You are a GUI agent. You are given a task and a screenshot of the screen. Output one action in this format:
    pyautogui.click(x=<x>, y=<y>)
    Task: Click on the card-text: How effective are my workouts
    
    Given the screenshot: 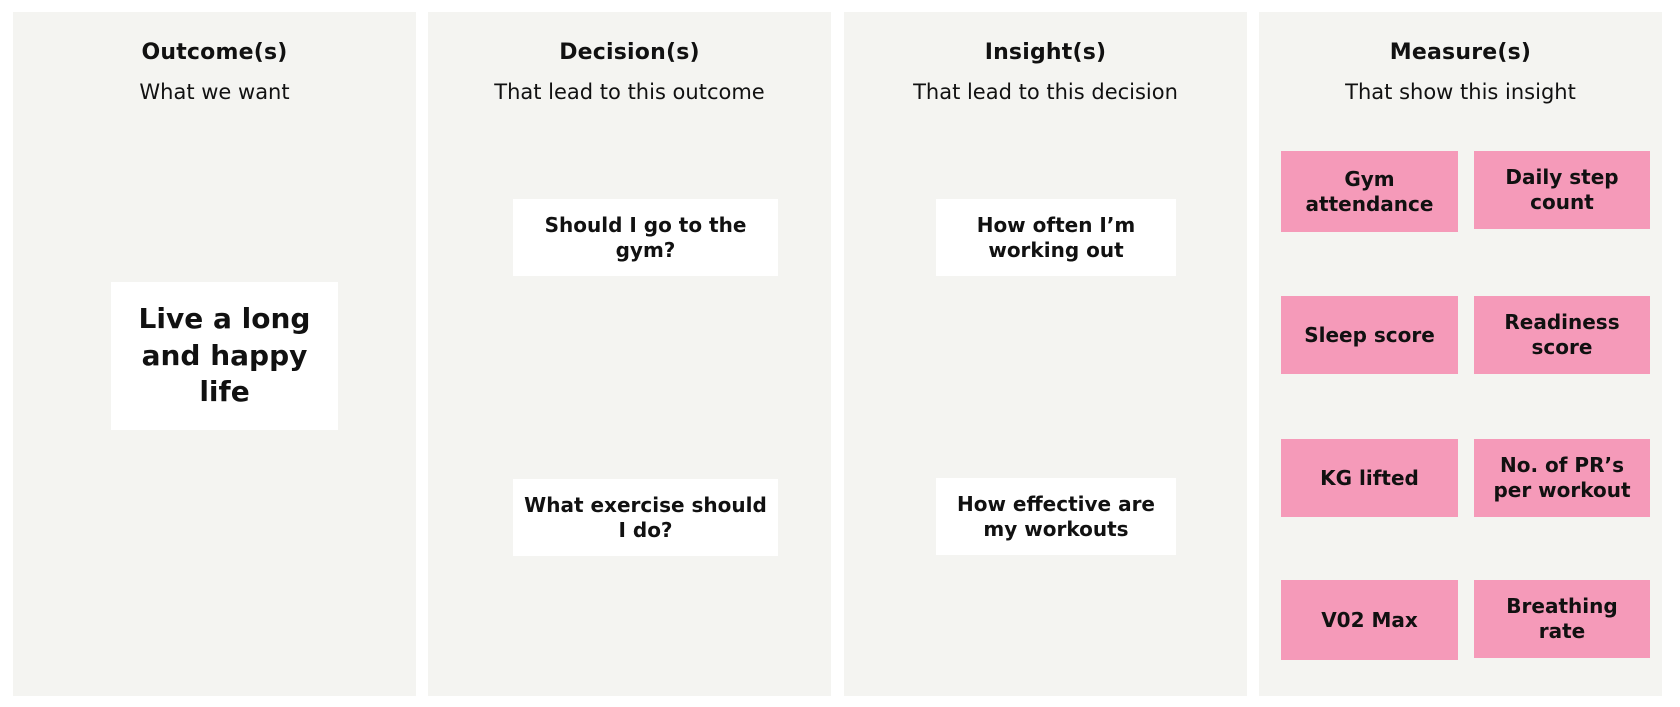 What is the action you would take?
    pyautogui.click(x=1055, y=516)
    